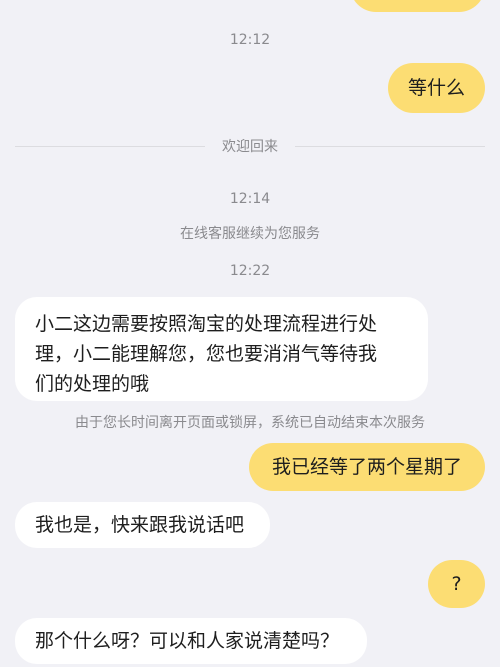 This screenshot has width=500, height=667. I want to click on message-text: 我也是，快来跟我说话吧, so click(140, 525).